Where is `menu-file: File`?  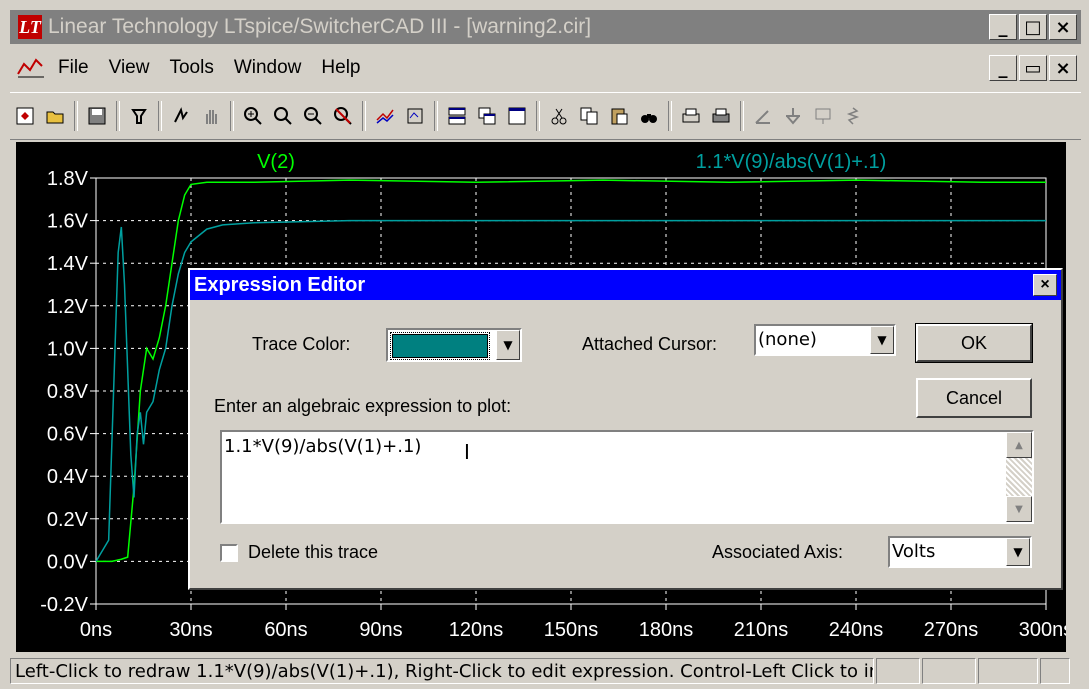
menu-file: File is located at coordinates (73, 68).